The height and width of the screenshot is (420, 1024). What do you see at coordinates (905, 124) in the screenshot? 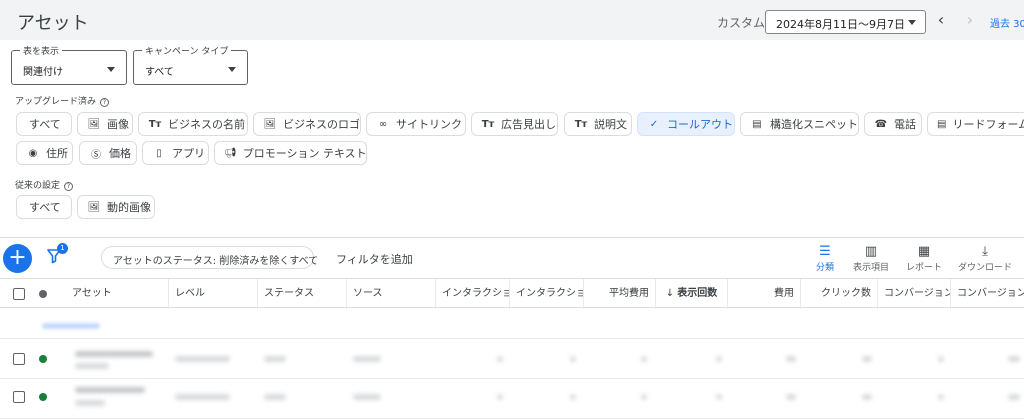
I see `chip-label: 電話` at bounding box center [905, 124].